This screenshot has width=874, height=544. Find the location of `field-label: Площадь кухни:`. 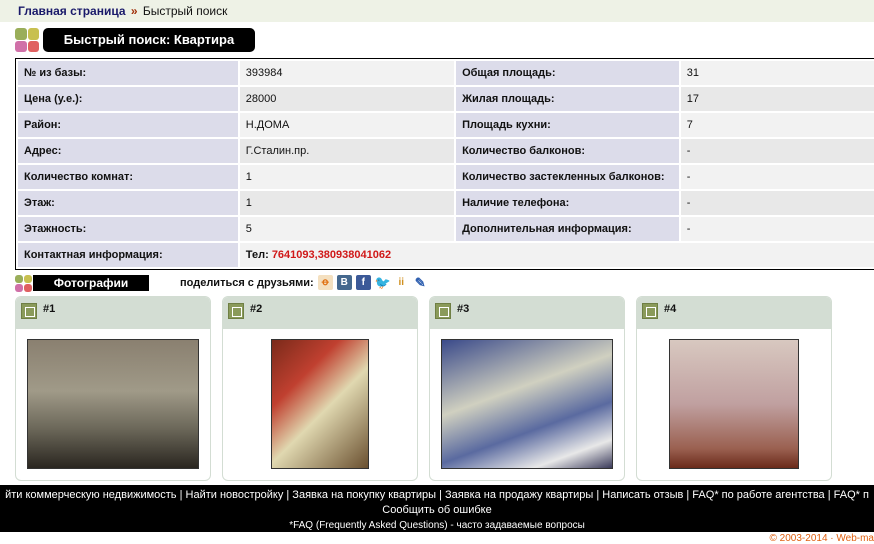

field-label: Площадь кухни: is located at coordinates (567, 125).